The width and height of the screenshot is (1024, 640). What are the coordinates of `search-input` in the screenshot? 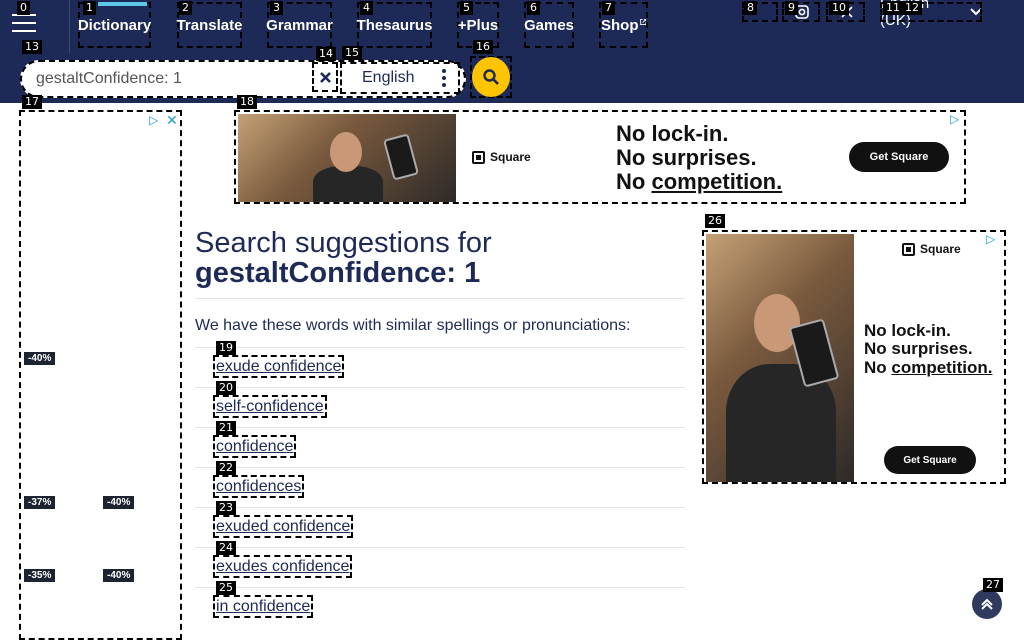 It's located at (171, 79).